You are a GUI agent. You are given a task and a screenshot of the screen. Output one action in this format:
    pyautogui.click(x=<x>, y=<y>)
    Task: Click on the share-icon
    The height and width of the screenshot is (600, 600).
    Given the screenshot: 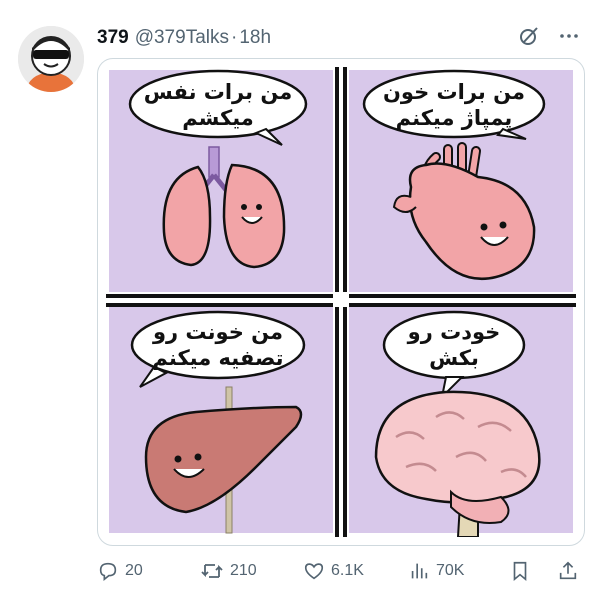 What is the action you would take?
    pyautogui.click(x=568, y=571)
    